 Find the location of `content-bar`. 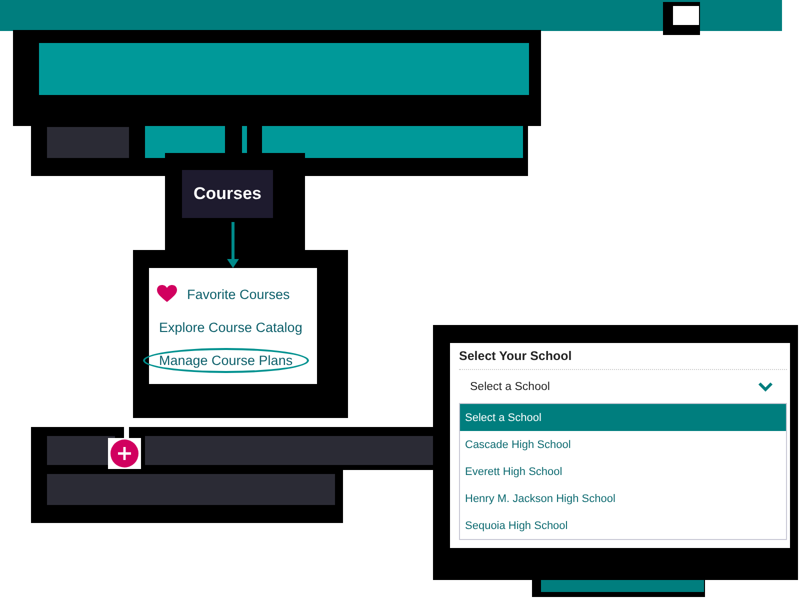

content-bar is located at coordinates (81, 450).